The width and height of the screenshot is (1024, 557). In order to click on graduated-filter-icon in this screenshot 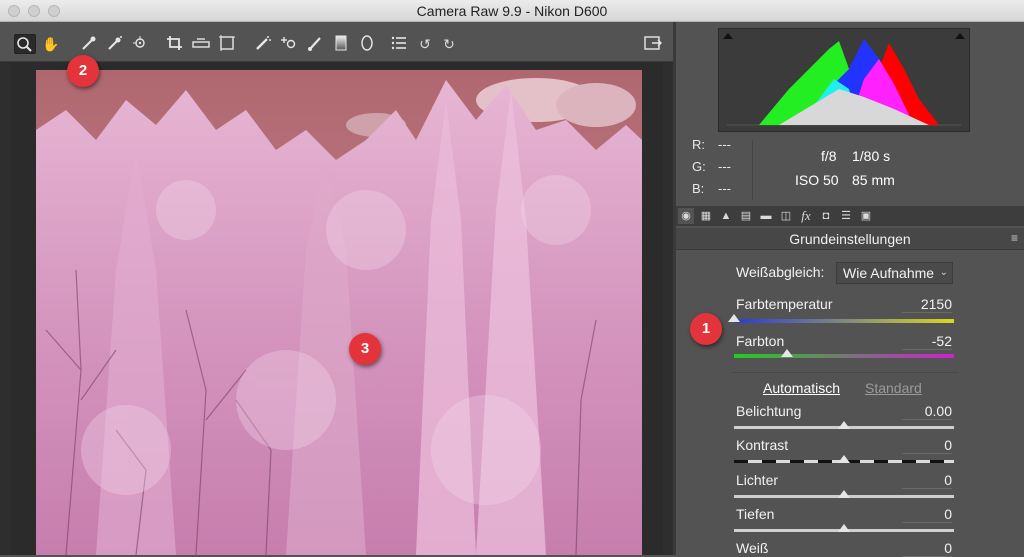, I will do `click(341, 44)`.